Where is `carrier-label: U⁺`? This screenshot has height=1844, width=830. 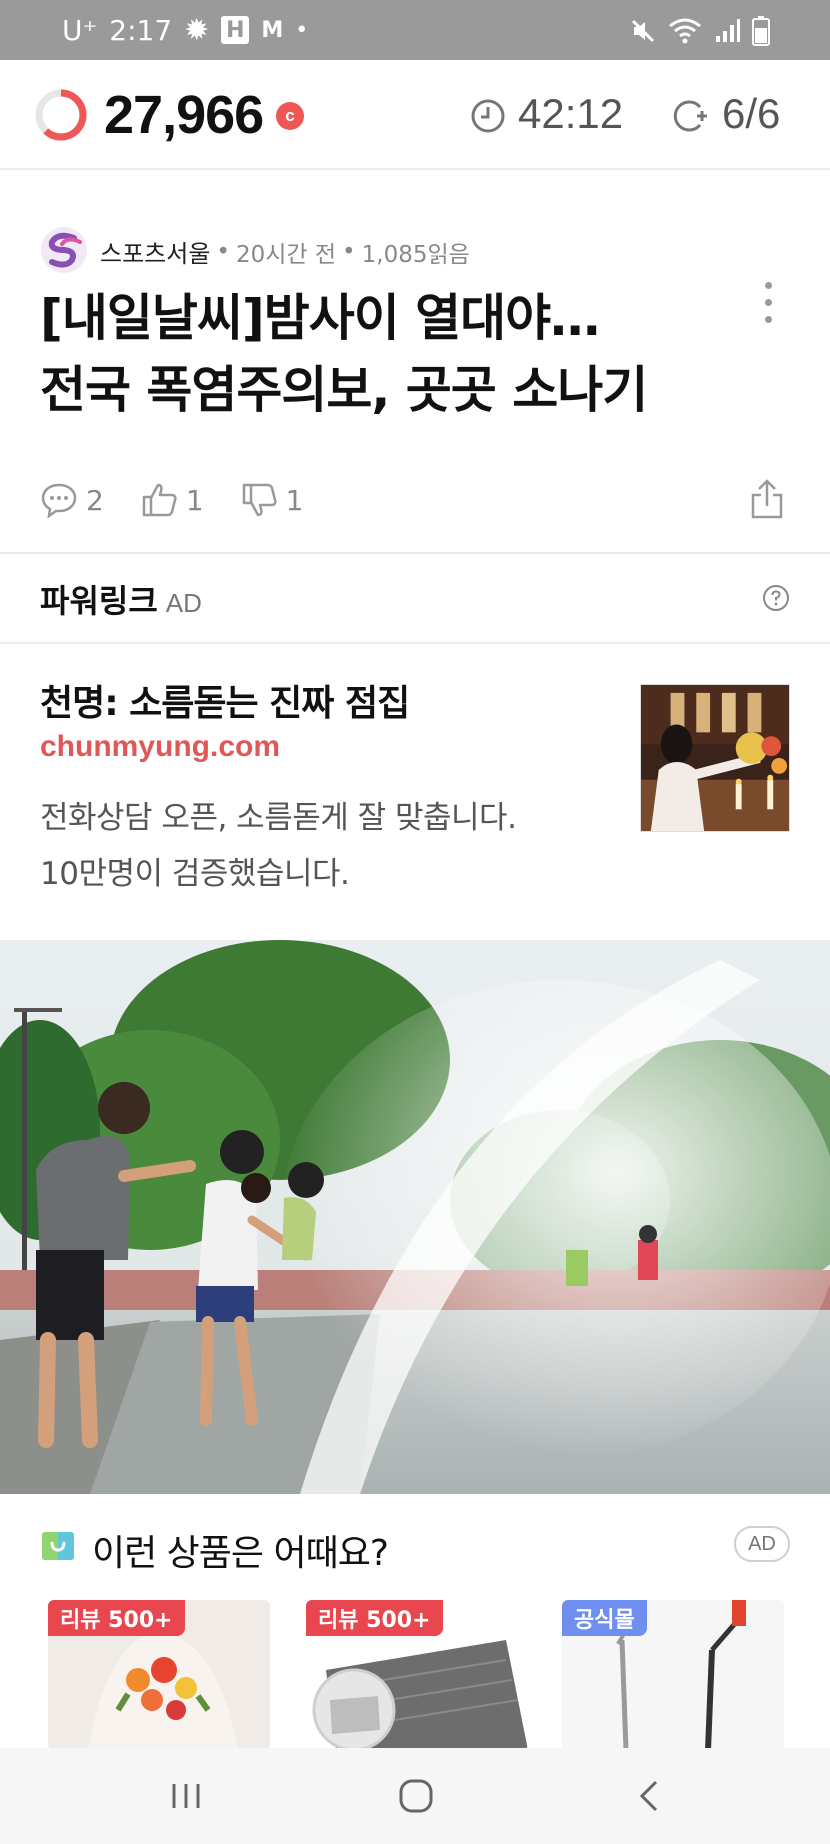
carrier-label: U⁺ is located at coordinates (80, 30).